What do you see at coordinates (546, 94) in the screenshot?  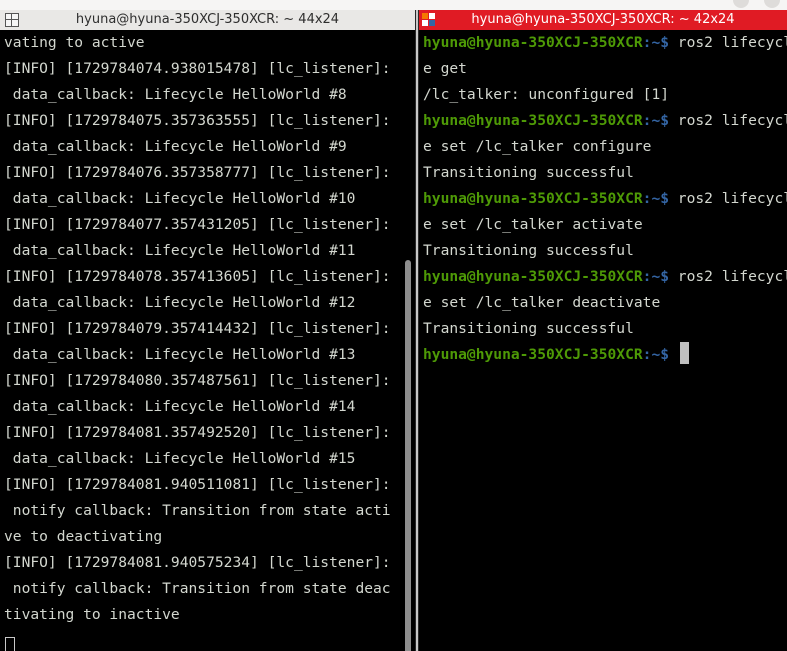 I see `terminal-text: /lc_talker: unconfigured [1]` at bounding box center [546, 94].